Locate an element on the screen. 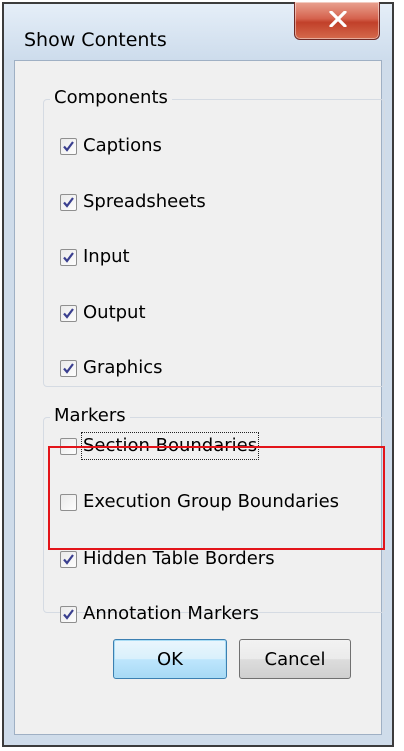  section-boundaries-label: Section Boundaries is located at coordinates (170, 446).